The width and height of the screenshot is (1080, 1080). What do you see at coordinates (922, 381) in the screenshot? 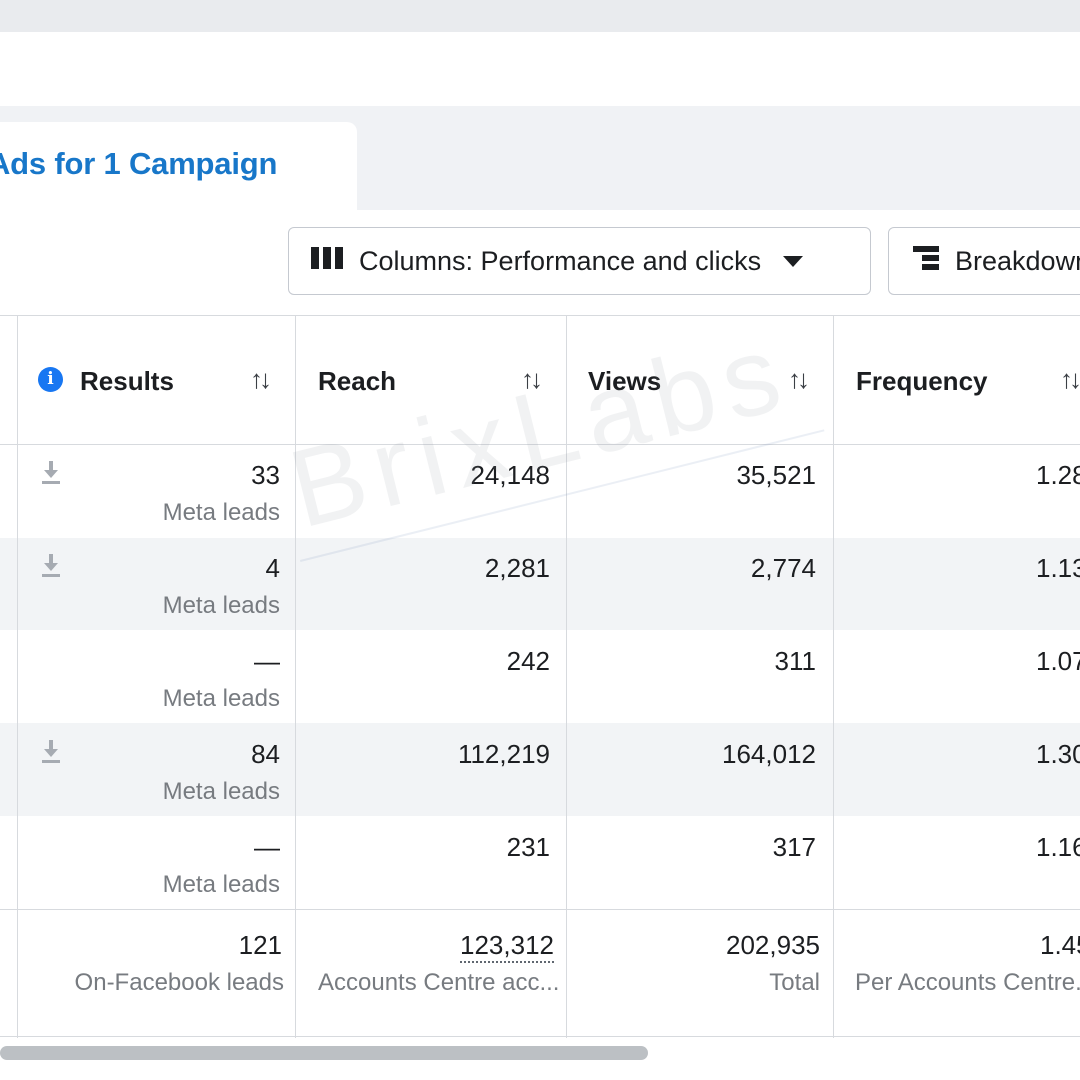
I see `column-header-frequency: Frequency` at bounding box center [922, 381].